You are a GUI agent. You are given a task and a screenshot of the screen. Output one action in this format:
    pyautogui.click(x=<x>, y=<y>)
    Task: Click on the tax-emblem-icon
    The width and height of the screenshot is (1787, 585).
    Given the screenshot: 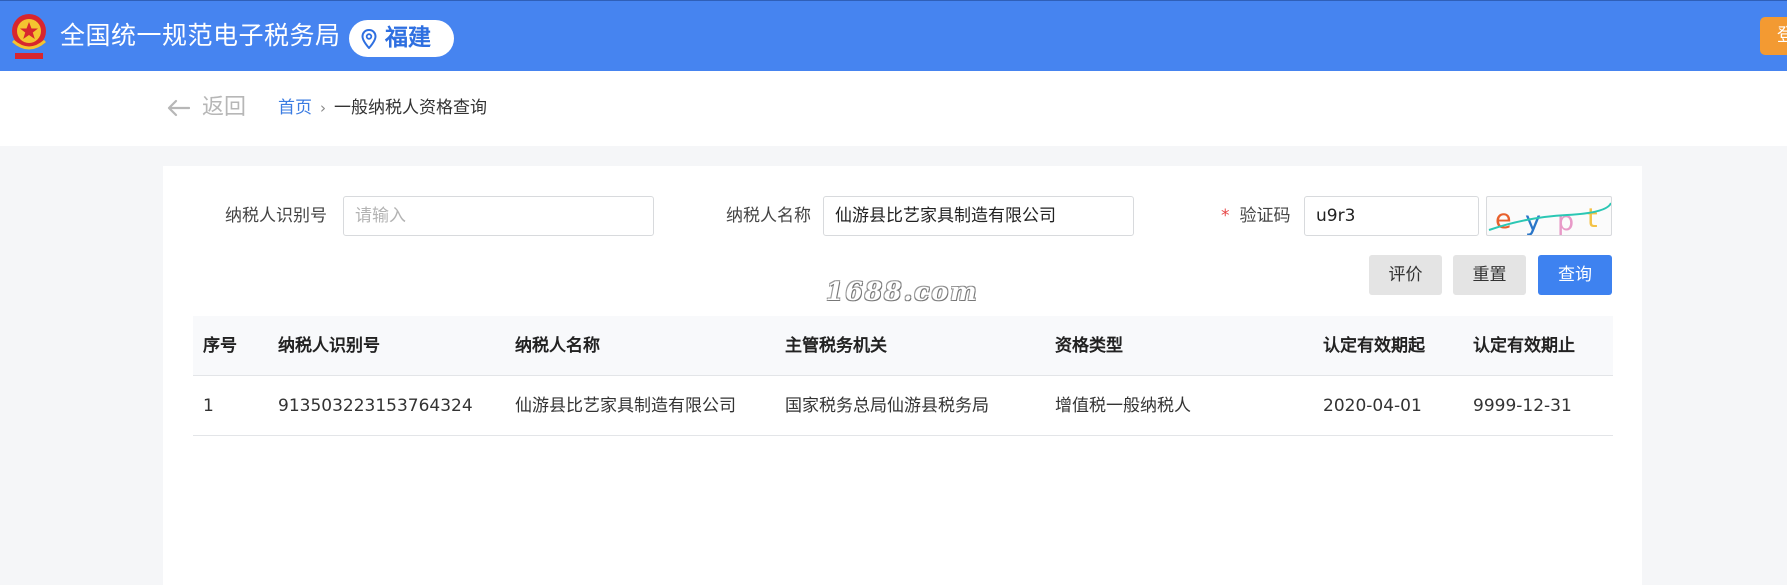 What is the action you would take?
    pyautogui.click(x=29, y=37)
    